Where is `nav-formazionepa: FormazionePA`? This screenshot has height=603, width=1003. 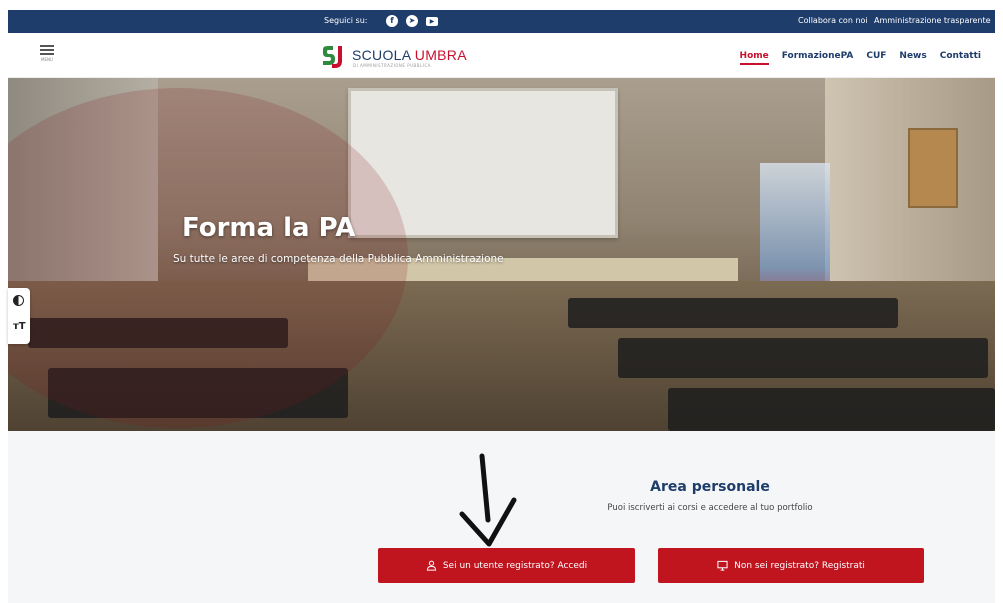
nav-formazionepa: FormazionePA is located at coordinates (818, 56).